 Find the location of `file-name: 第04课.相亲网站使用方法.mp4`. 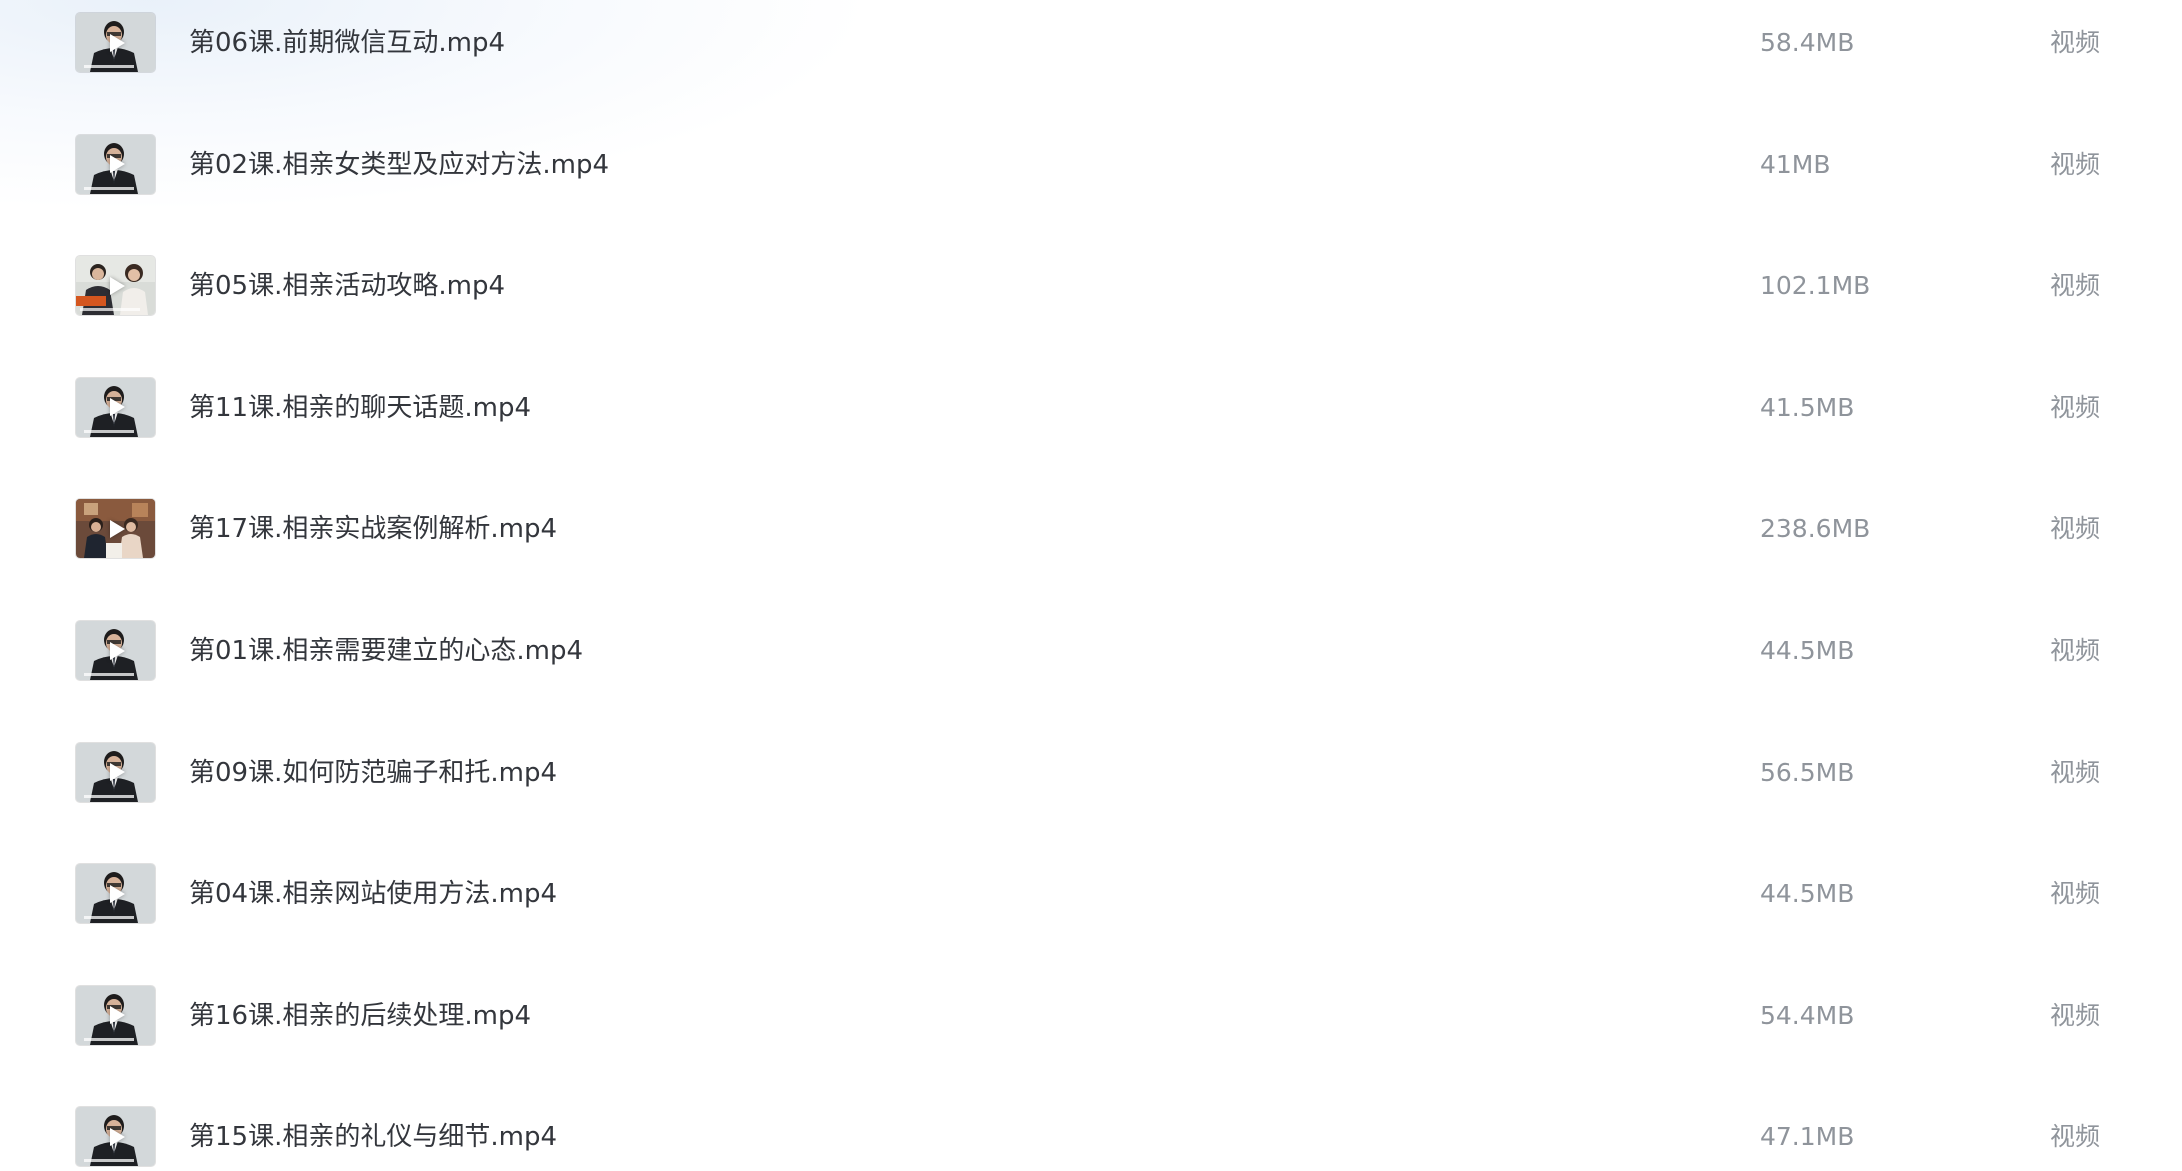

file-name: 第04课.相亲网站使用方法.mp4 is located at coordinates (373, 894).